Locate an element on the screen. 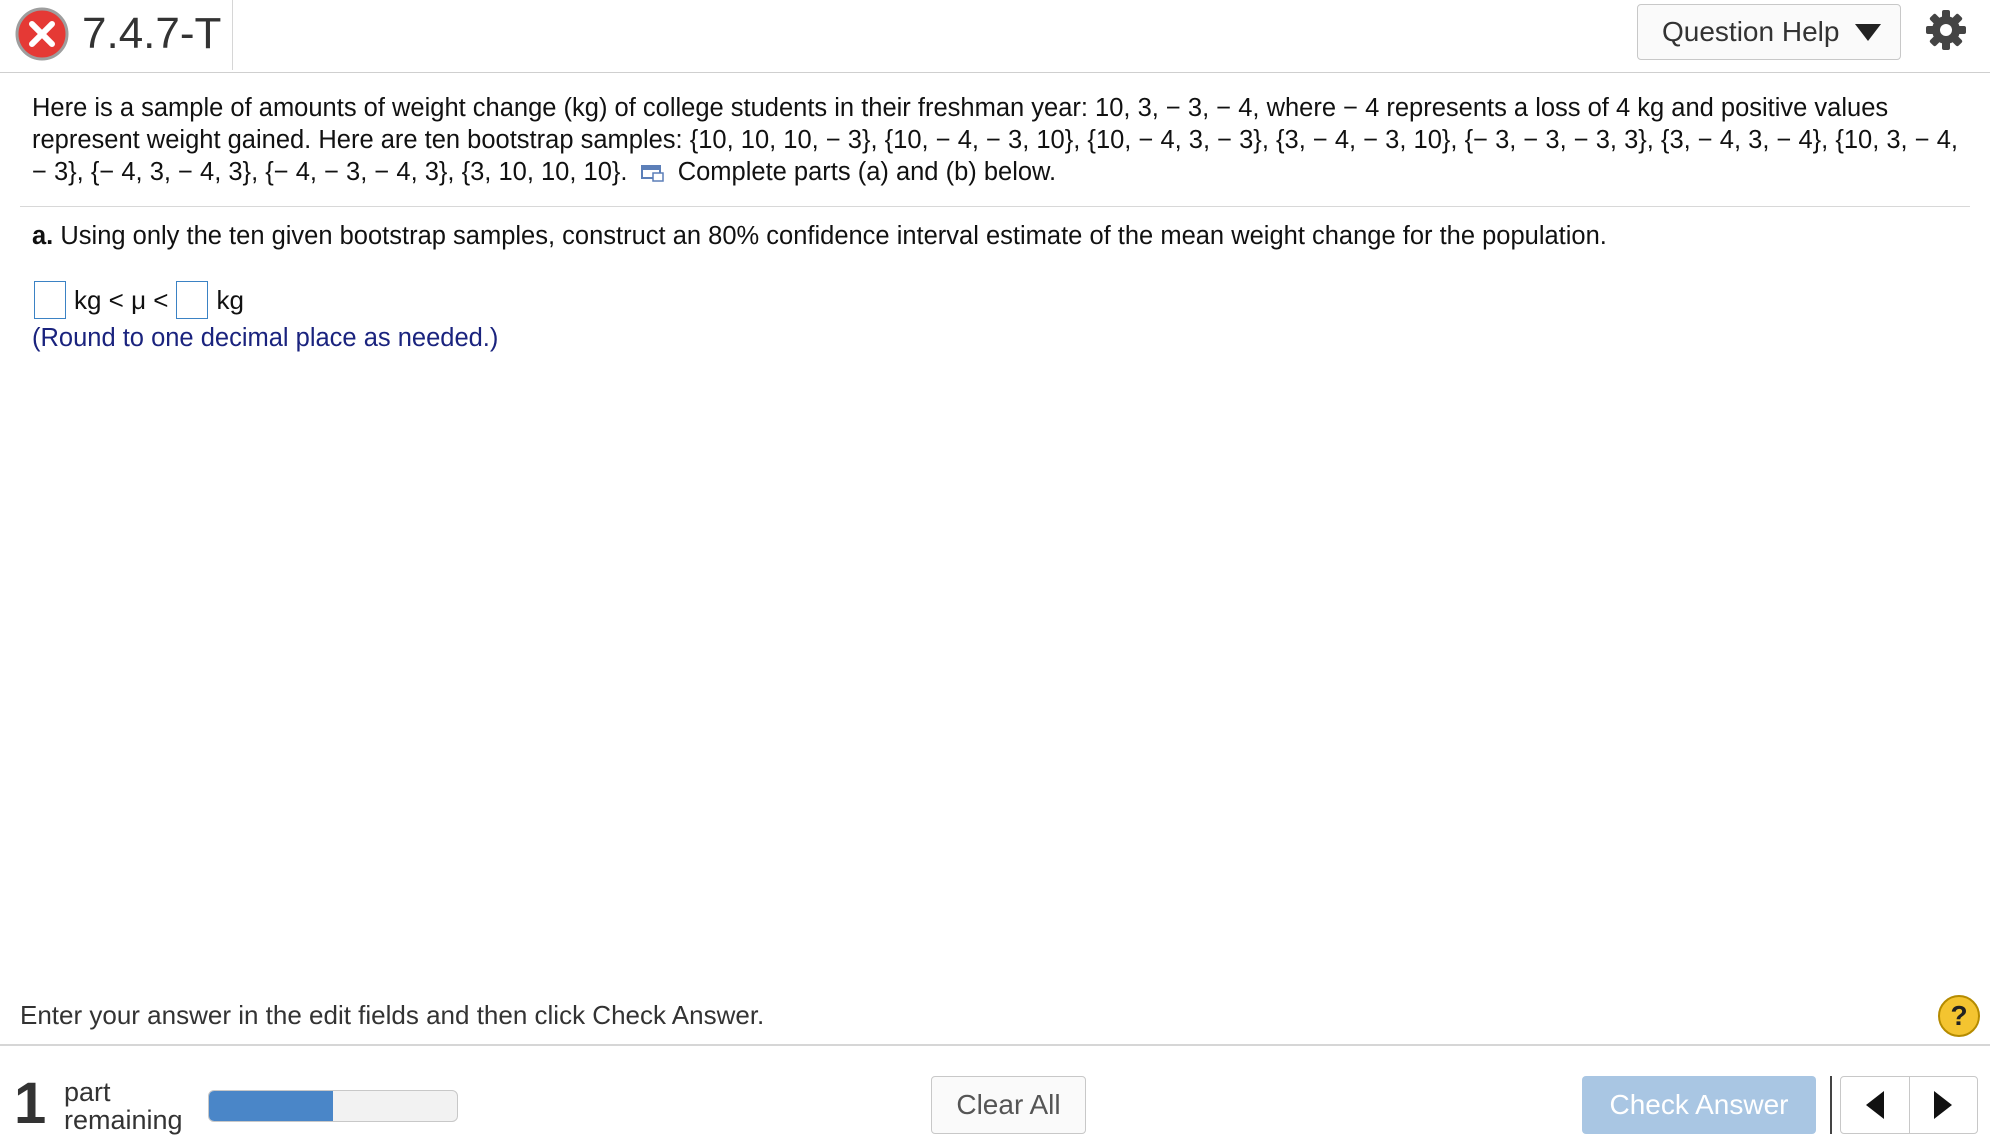 This screenshot has width=1990, height=1146. arrow-right-icon is located at coordinates (1943, 1105).